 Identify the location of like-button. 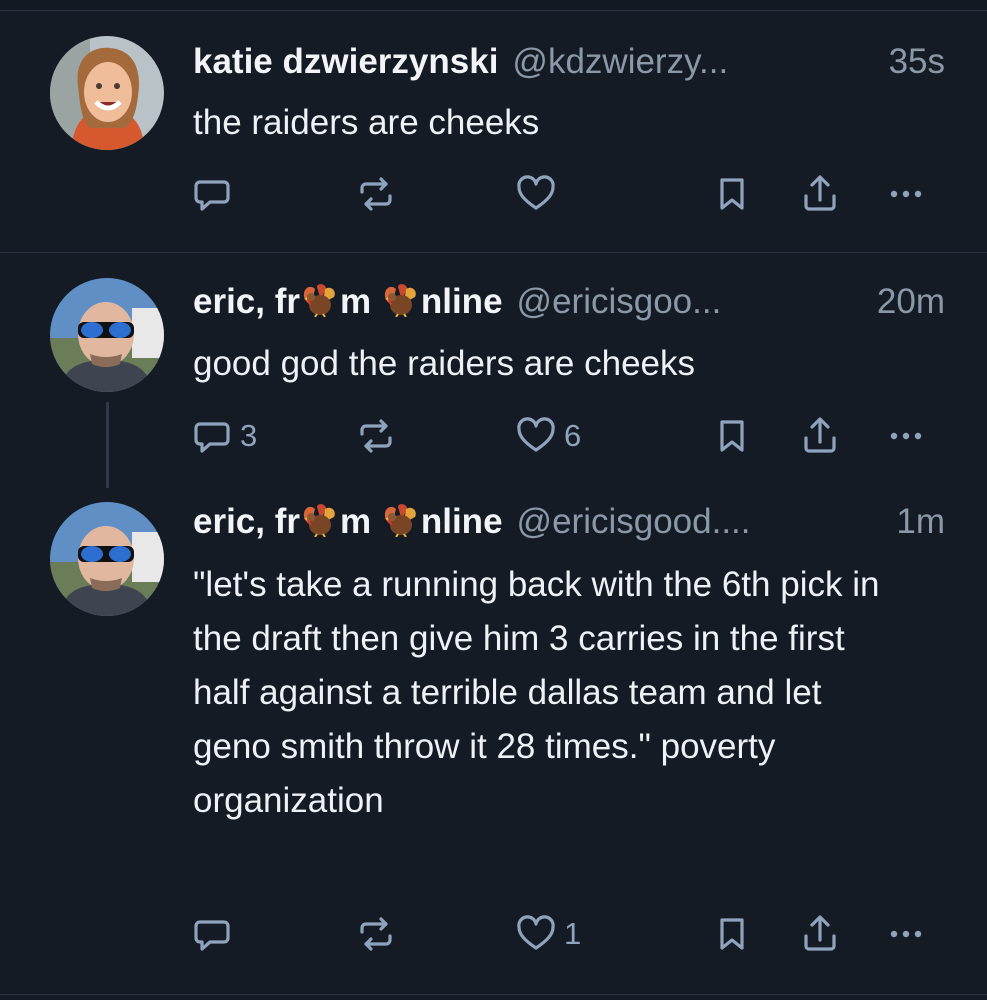
(539, 194).